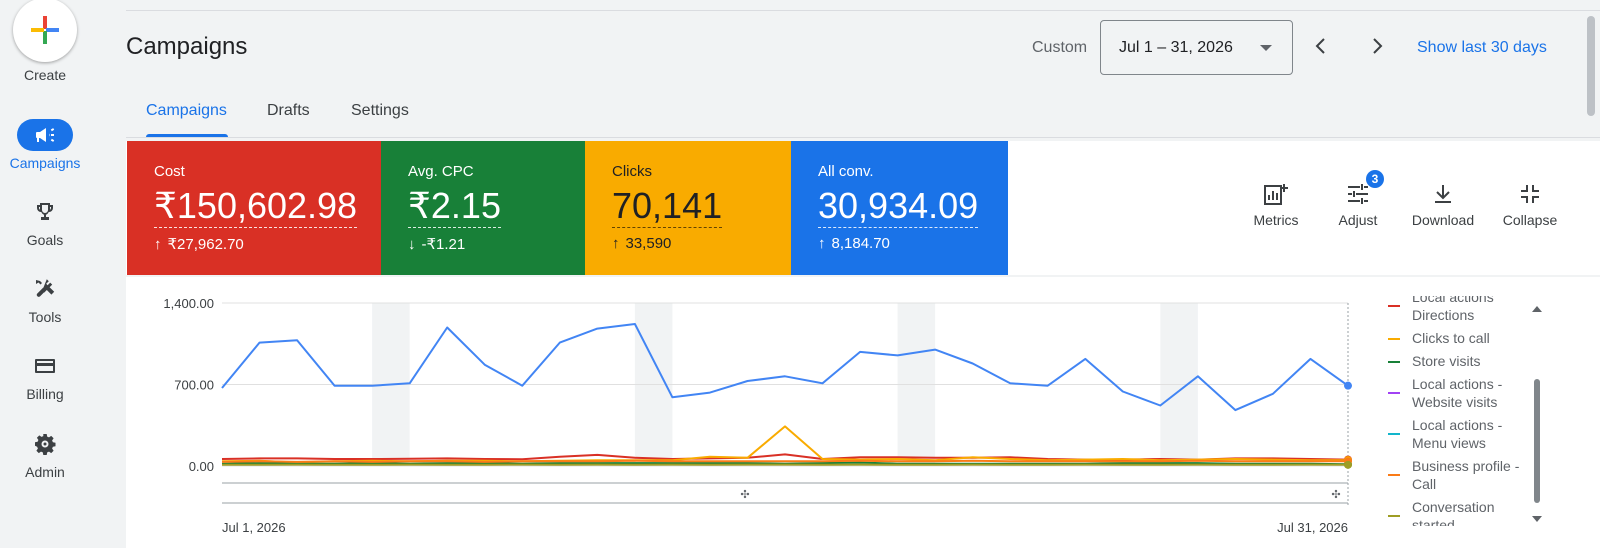  I want to click on collapse-button: Collapse, so click(1530, 205).